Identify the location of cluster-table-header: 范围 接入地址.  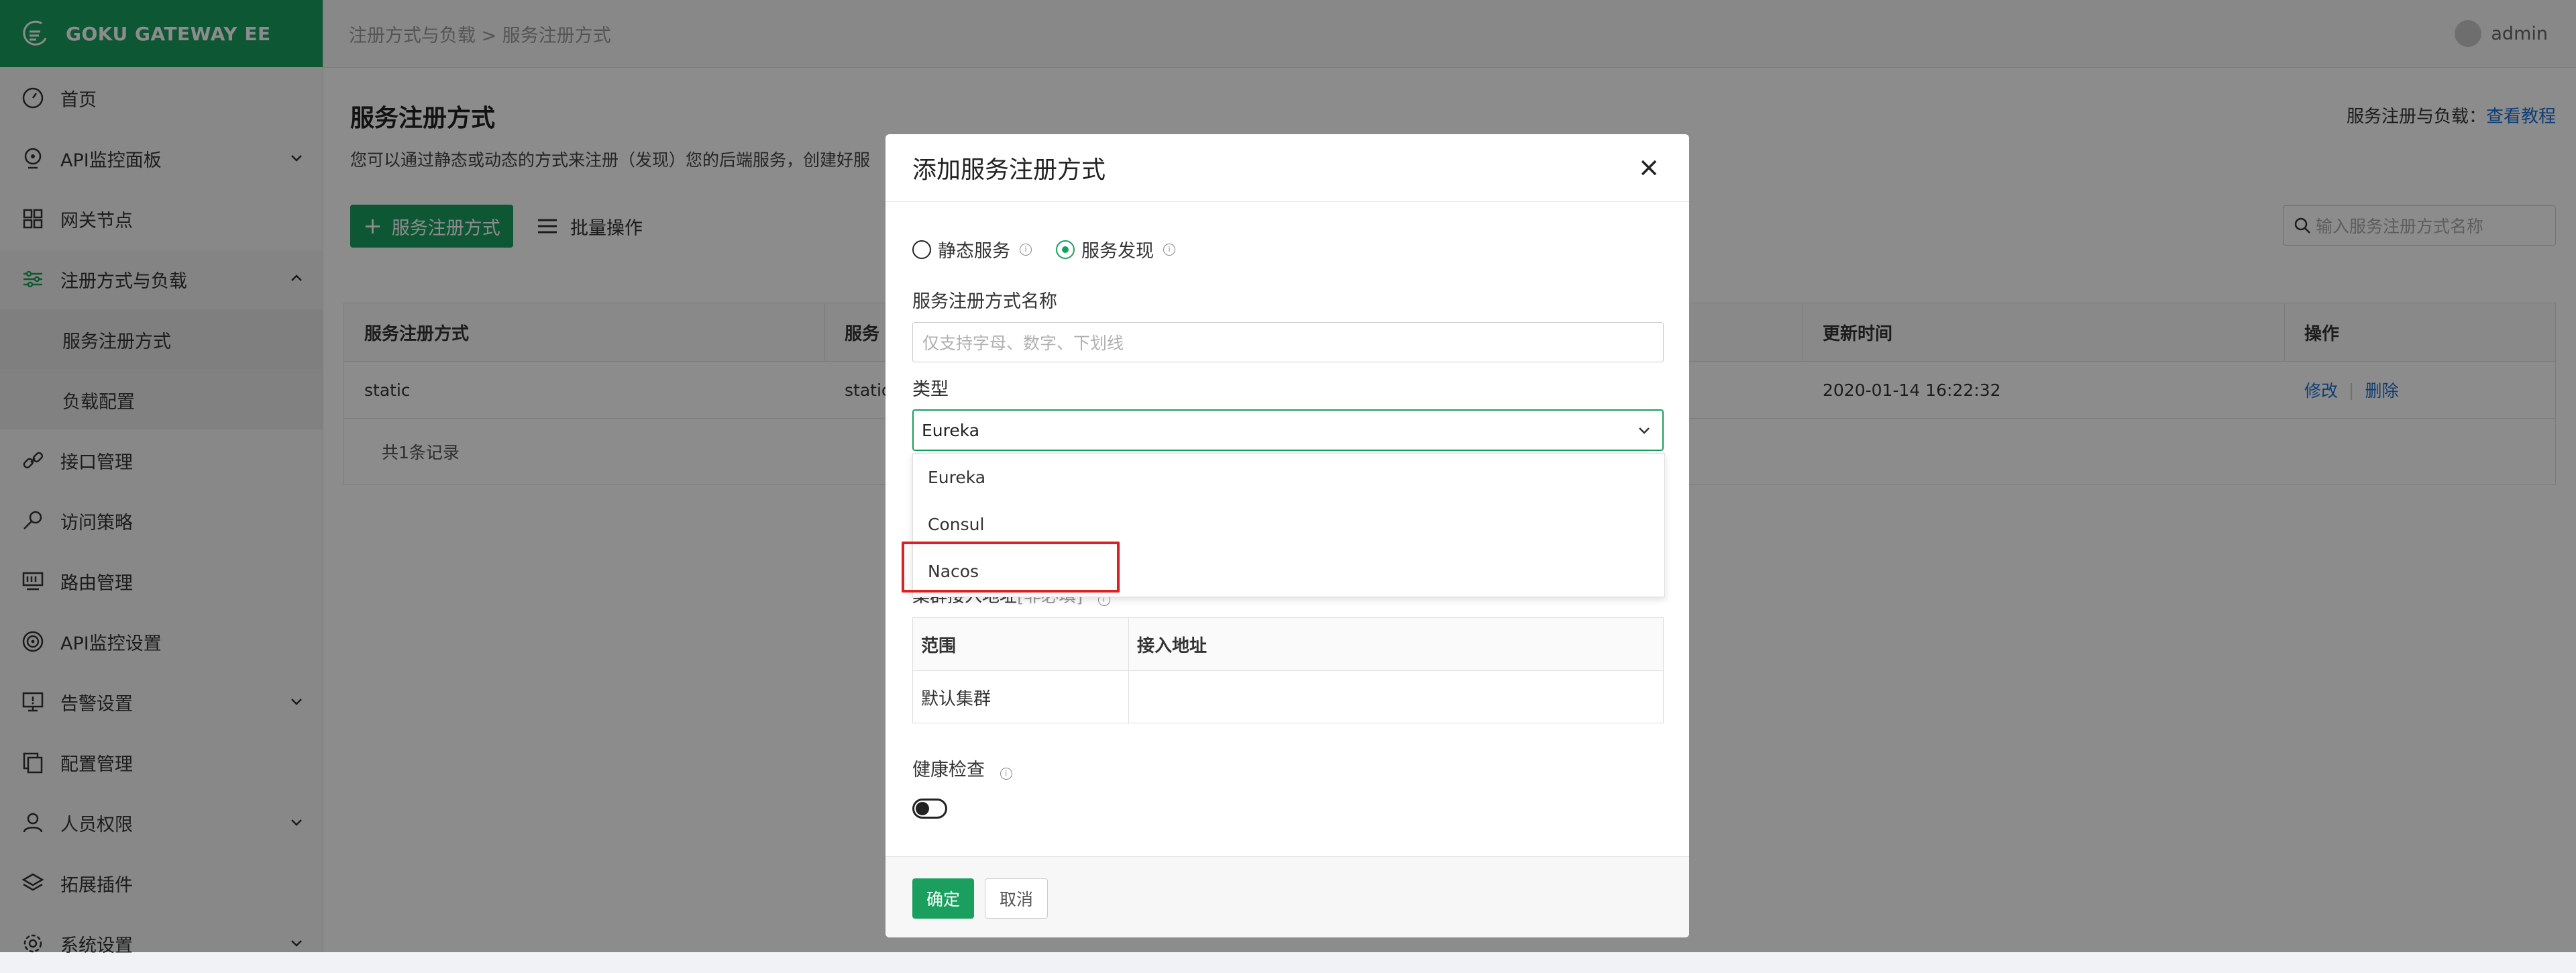
(1288, 644).